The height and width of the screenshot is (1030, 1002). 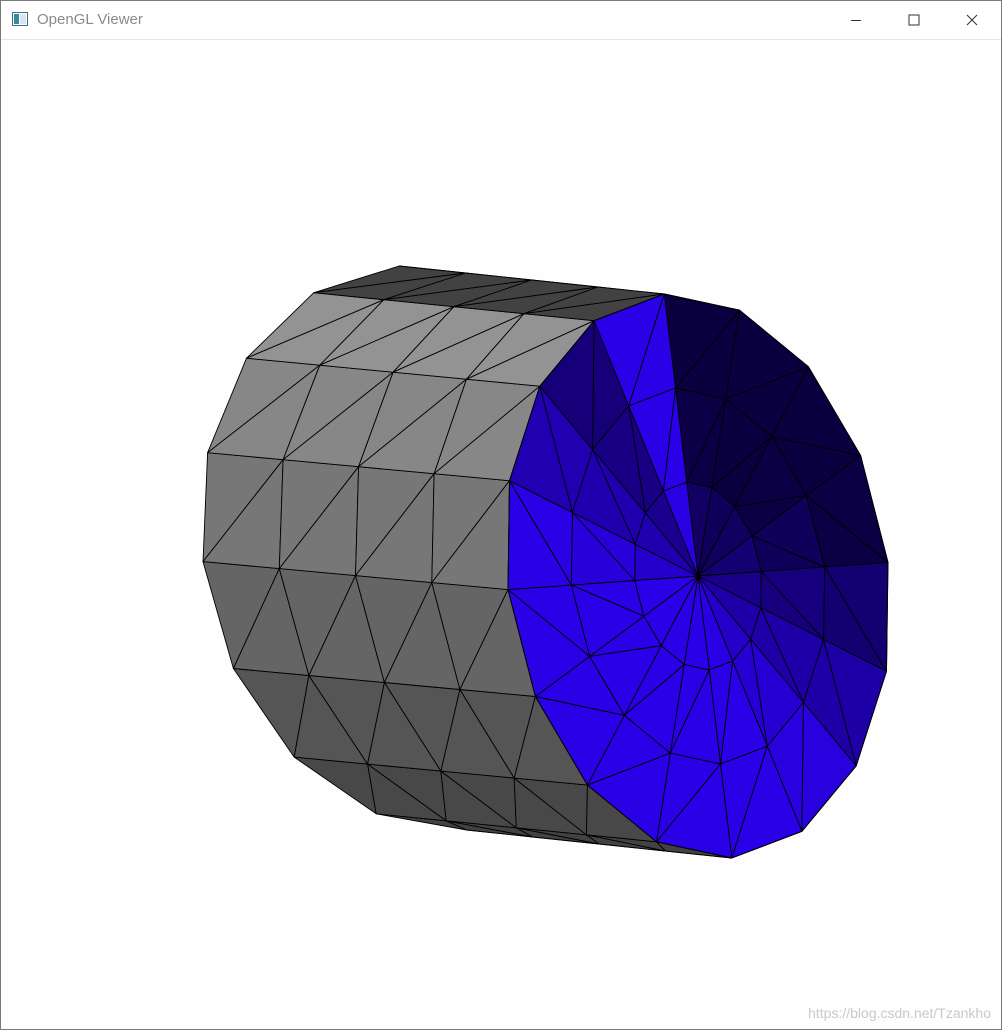 I want to click on window-title: OpenGL Viewer, so click(x=90, y=19).